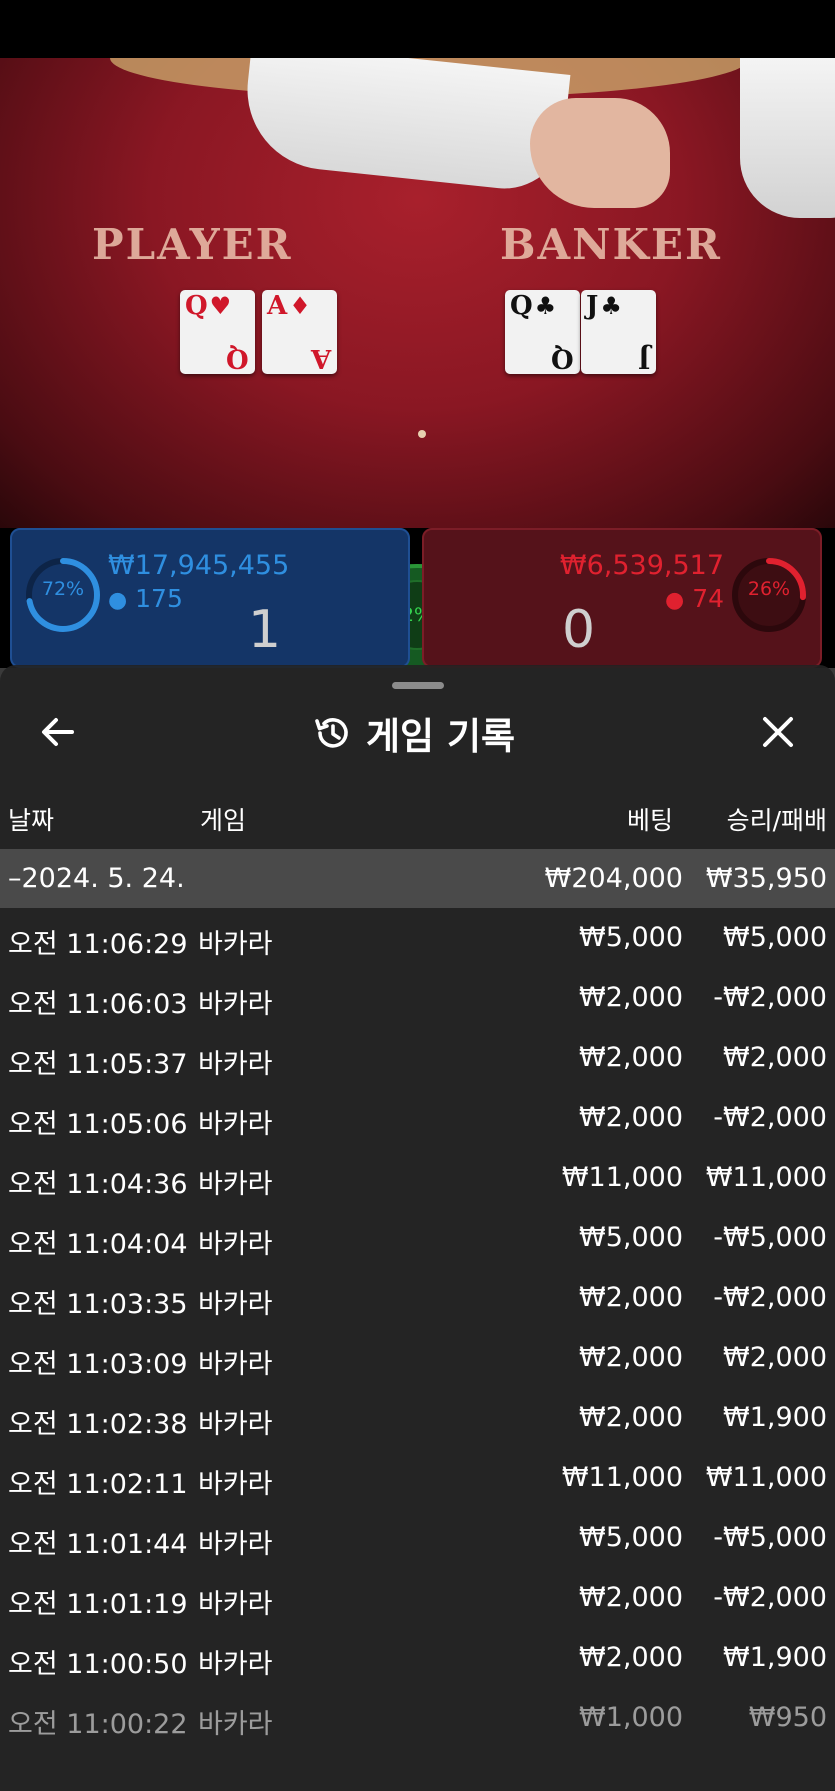  What do you see at coordinates (777, 819) in the screenshot?
I see `column-header-result: 승리/패배` at bounding box center [777, 819].